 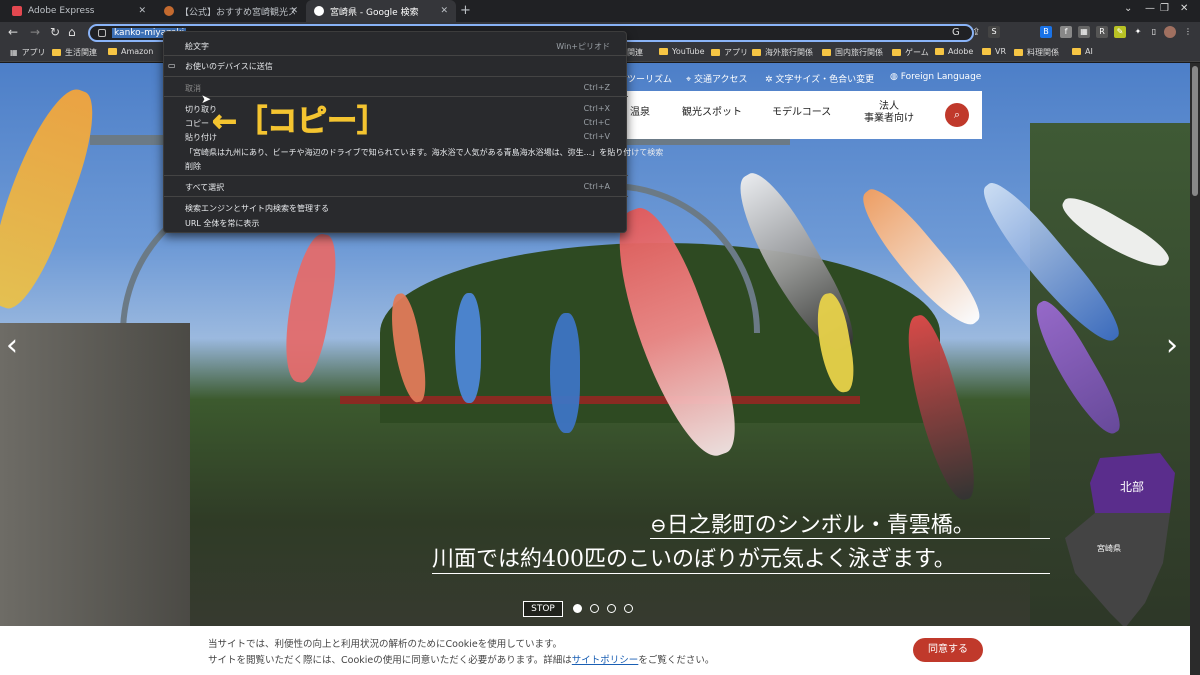 I want to click on bookmark-folder: VR, so click(x=994, y=51).